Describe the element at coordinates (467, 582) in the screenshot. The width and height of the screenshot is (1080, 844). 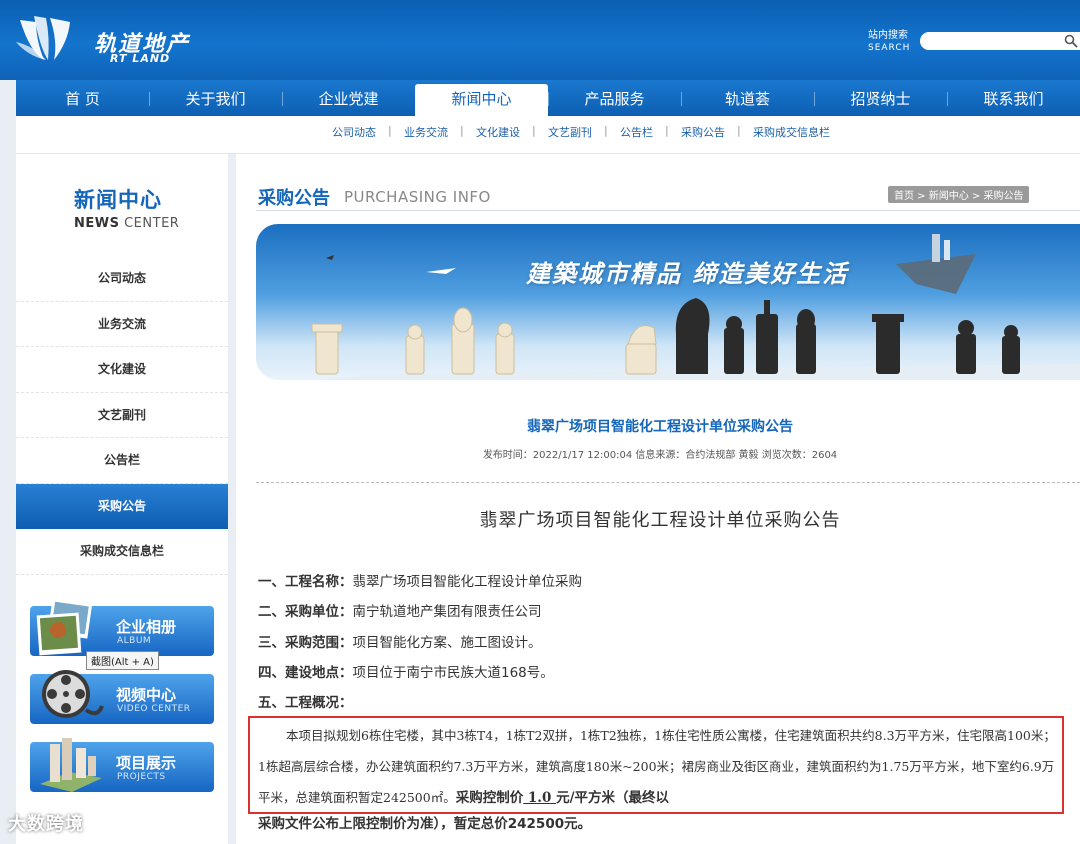
I see `article-item-value: 翡翠广场项目智能化工程设计单位采购` at that location.